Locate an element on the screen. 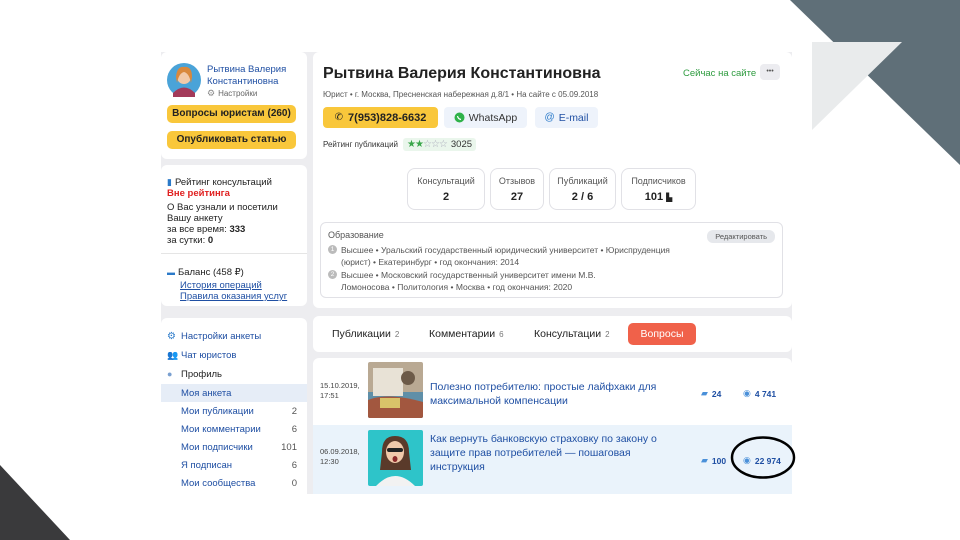 Image resolution: width=960 pixels, height=540 pixels. tab-consultations: Консультации 2 is located at coordinates (572, 334).